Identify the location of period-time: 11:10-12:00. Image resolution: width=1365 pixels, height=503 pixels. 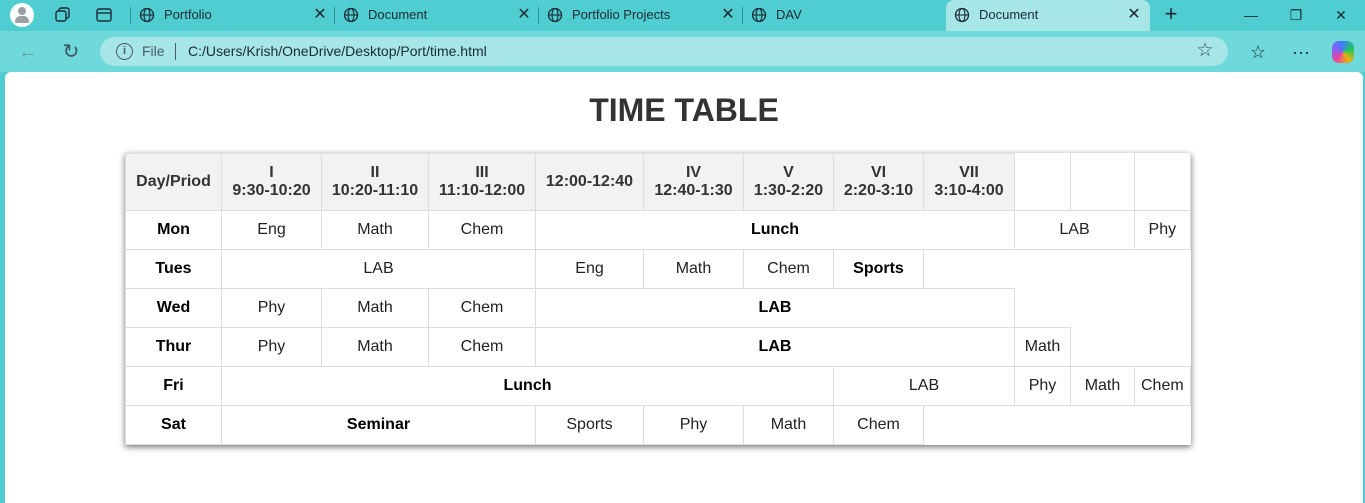
(482, 190).